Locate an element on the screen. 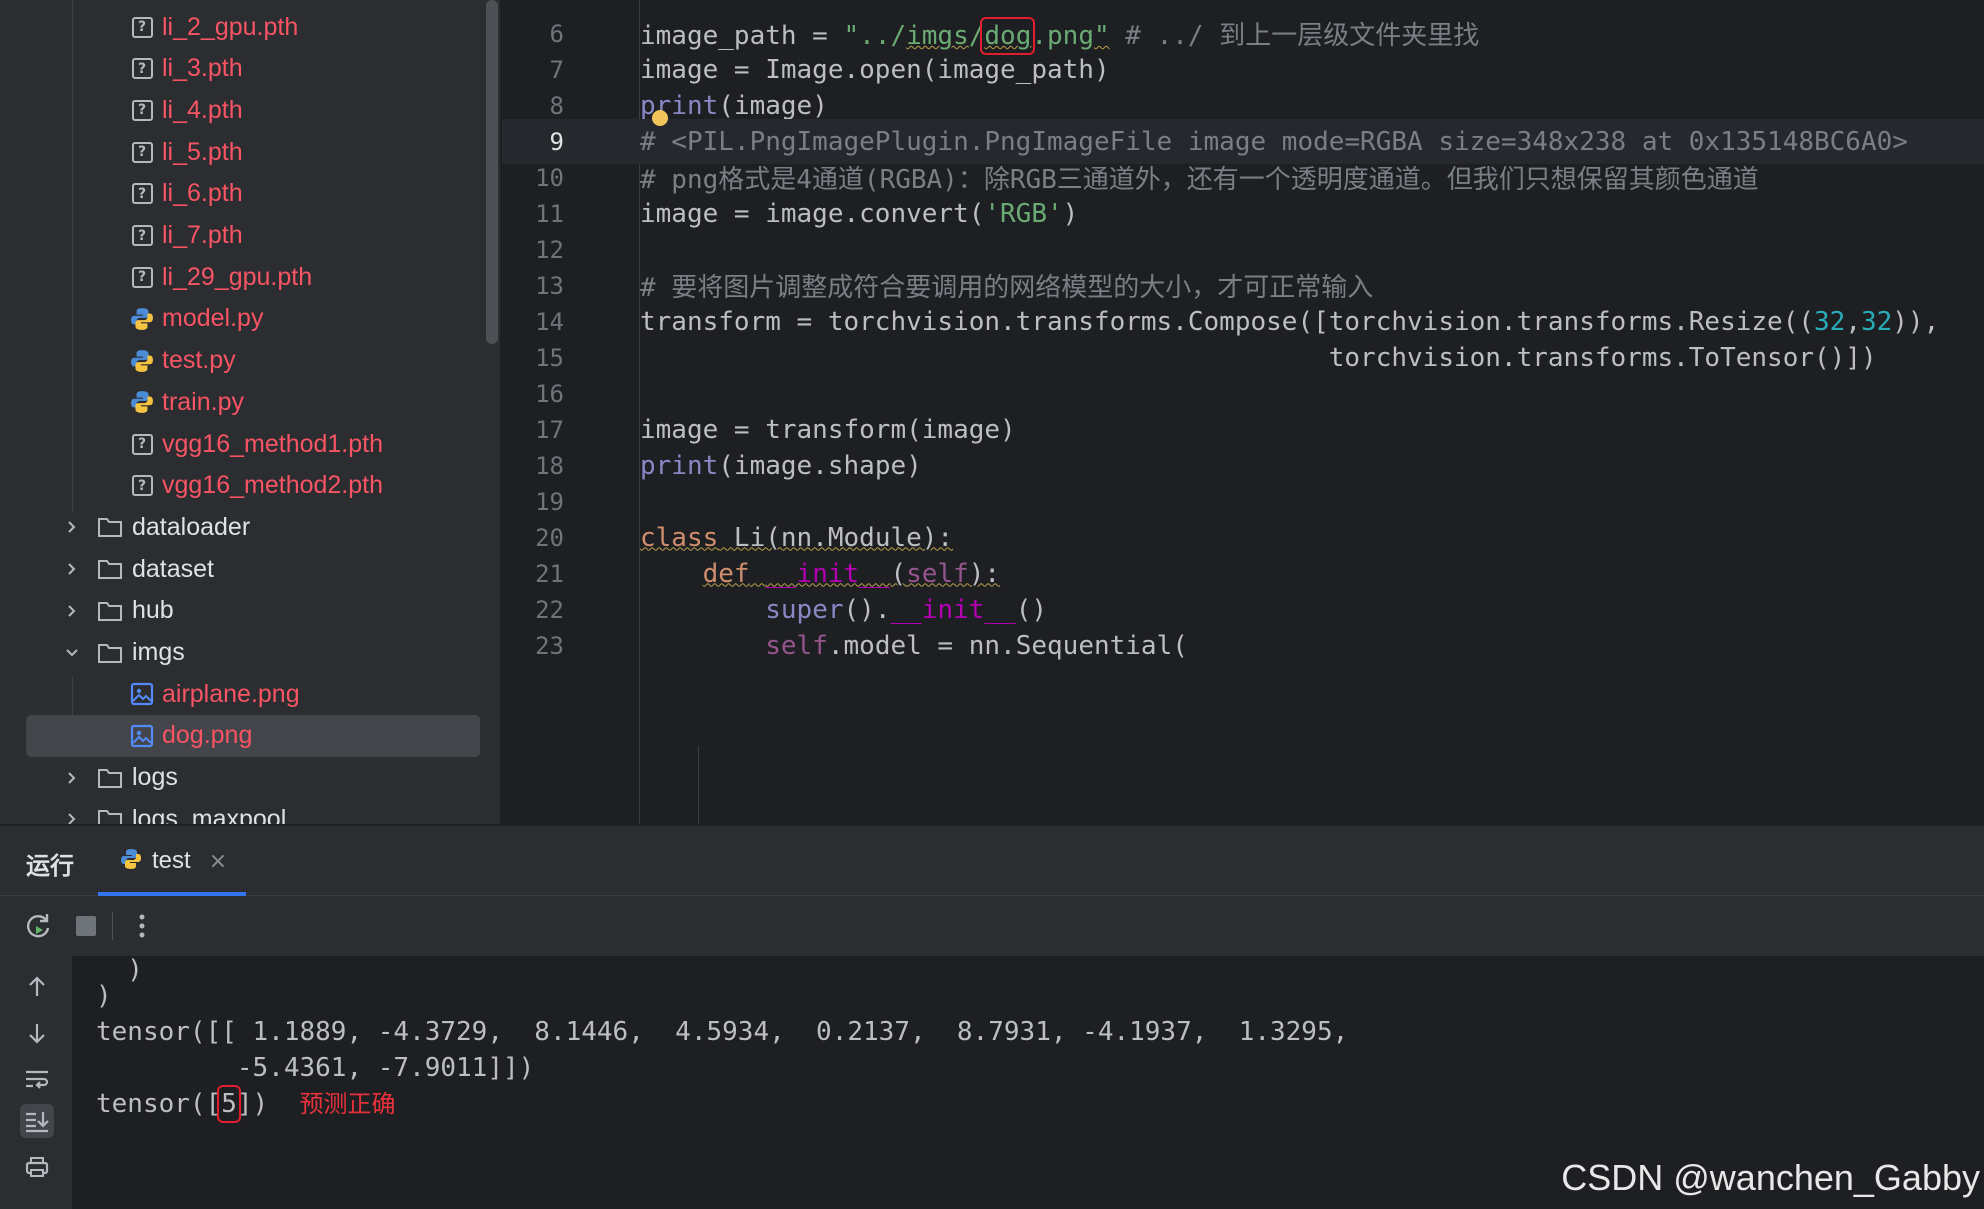 Image resolution: width=1984 pixels, height=1209 pixels. tree-item-label: airplane.png is located at coordinates (231, 693).